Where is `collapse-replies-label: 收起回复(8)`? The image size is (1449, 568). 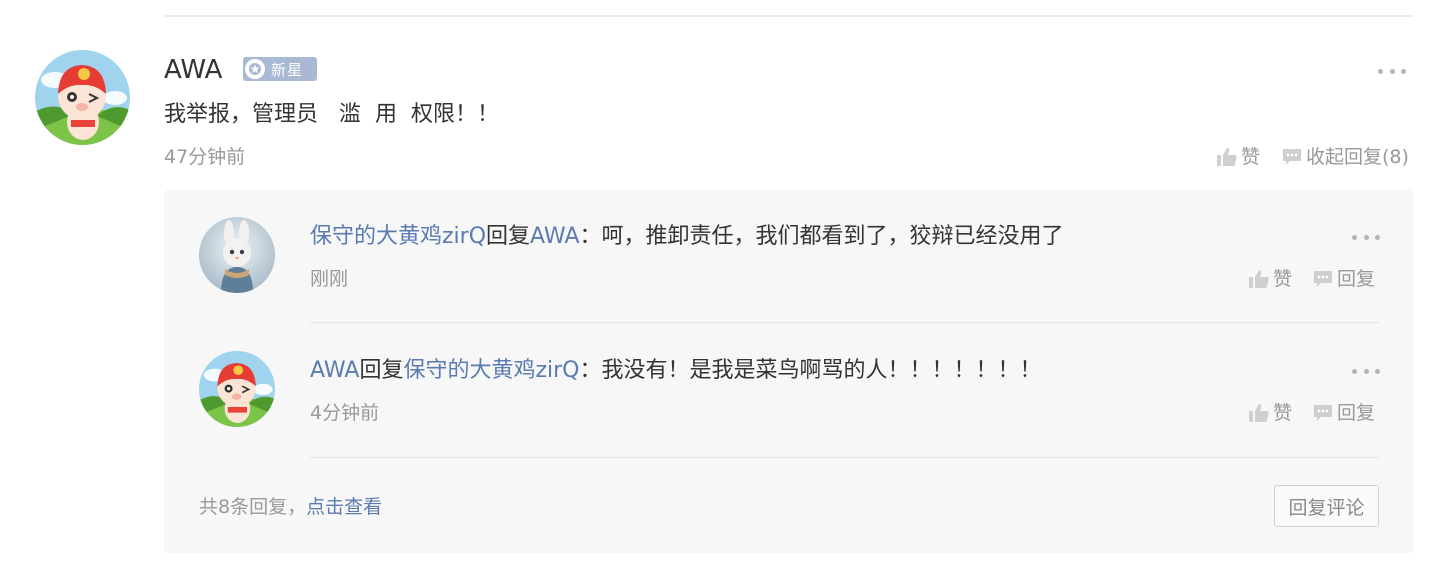
collapse-replies-label: 收起回复(8) is located at coordinates (1357, 157).